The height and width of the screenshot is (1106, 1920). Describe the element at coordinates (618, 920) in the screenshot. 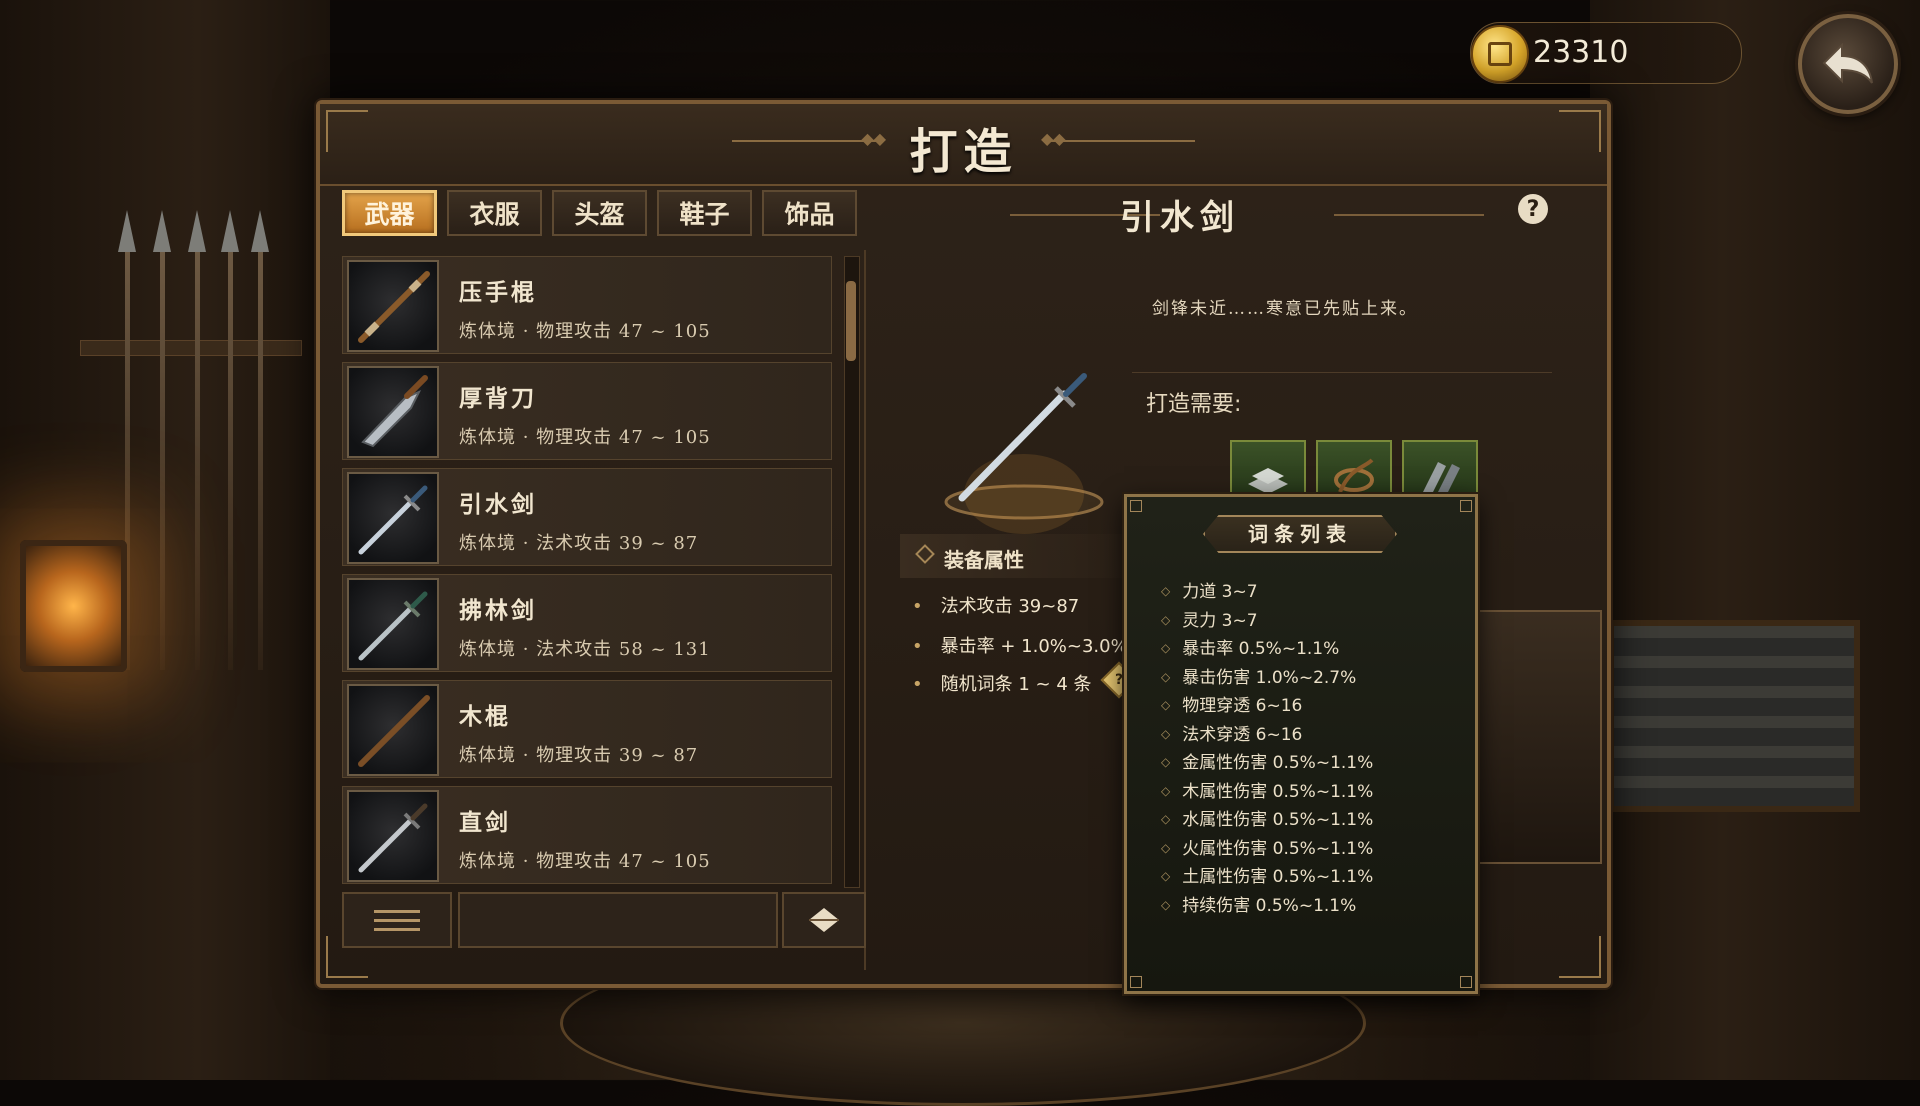

I see `bottom-bar-spacer` at that location.